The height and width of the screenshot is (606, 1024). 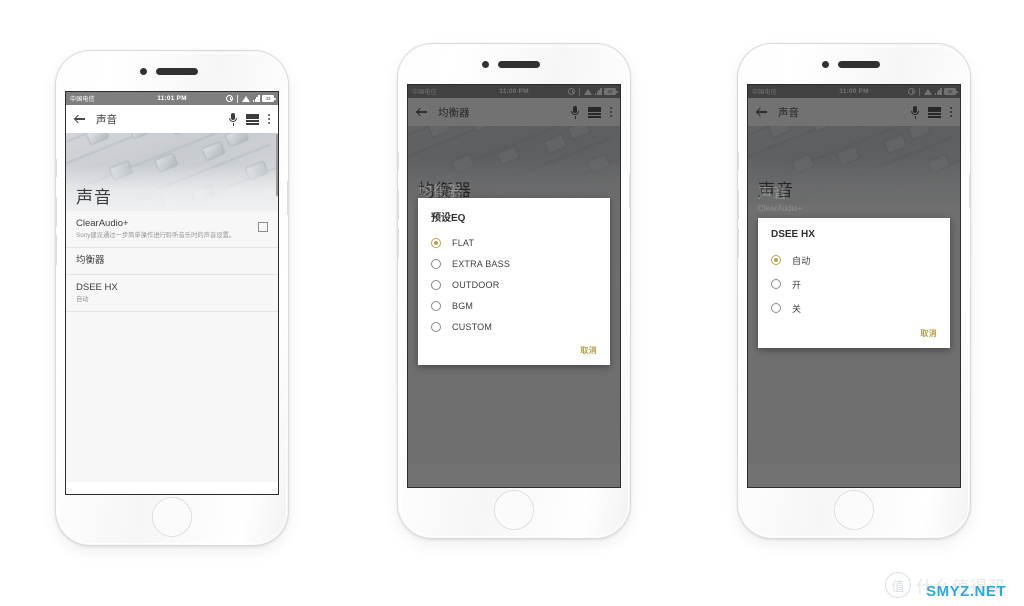 I want to click on radio-option-outdoor: OUTDOOR, so click(x=514, y=284).